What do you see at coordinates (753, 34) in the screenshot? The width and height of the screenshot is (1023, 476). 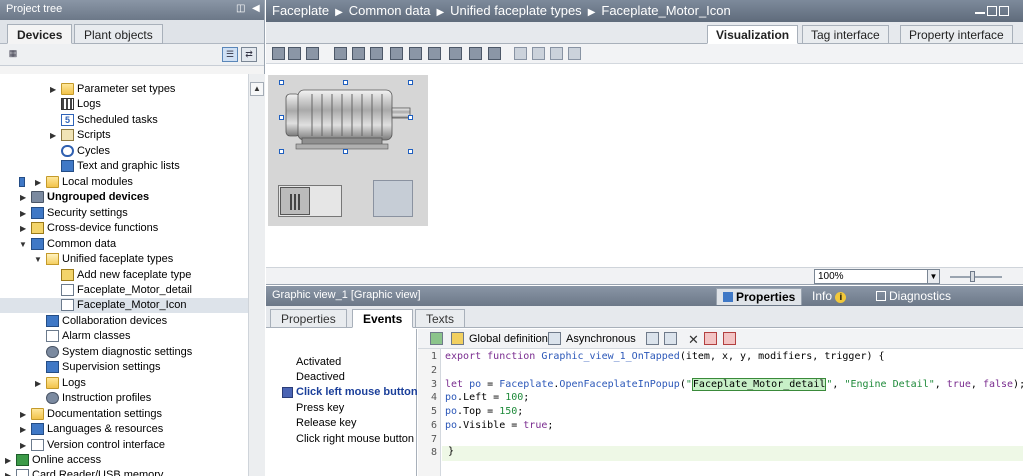 I see `tab-visualization: Visualization` at bounding box center [753, 34].